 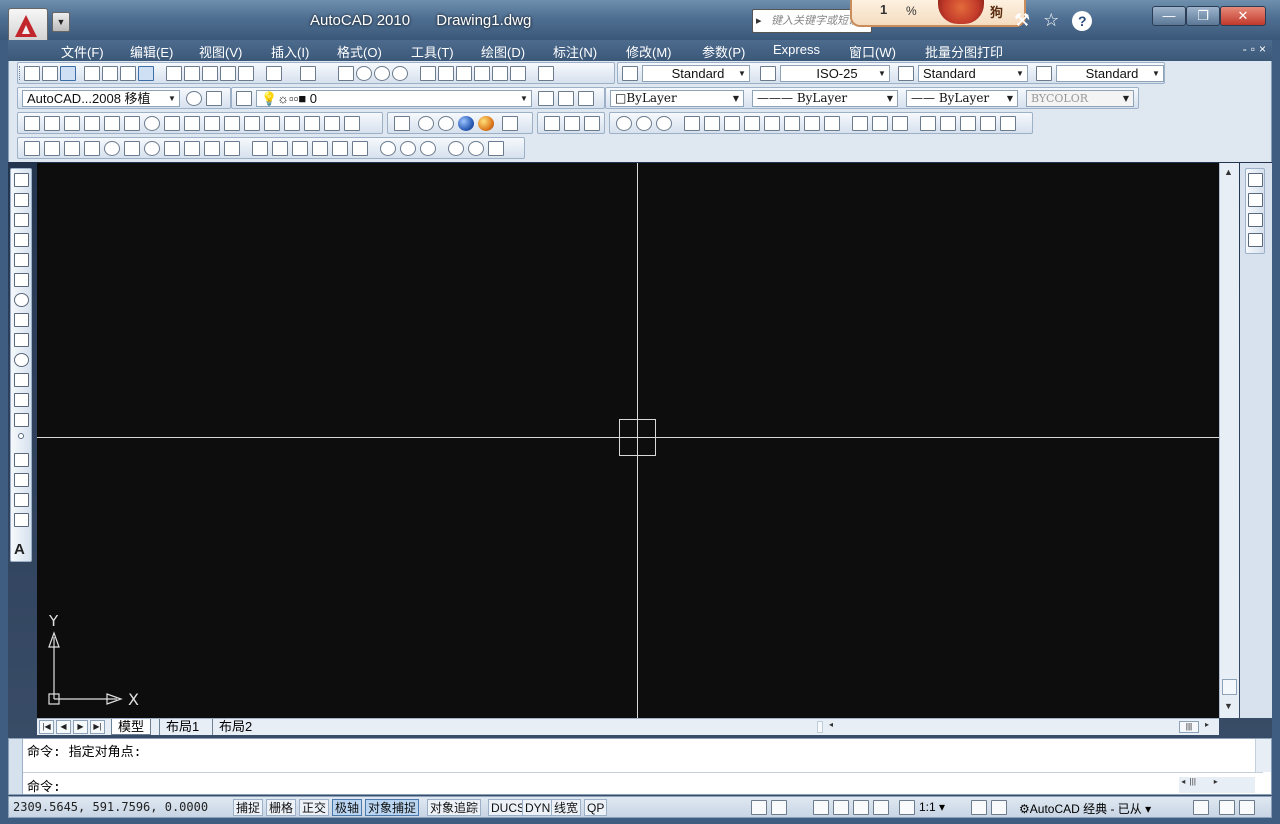 What do you see at coordinates (232, 148) in the screenshot?
I see `presspull-icon` at bounding box center [232, 148].